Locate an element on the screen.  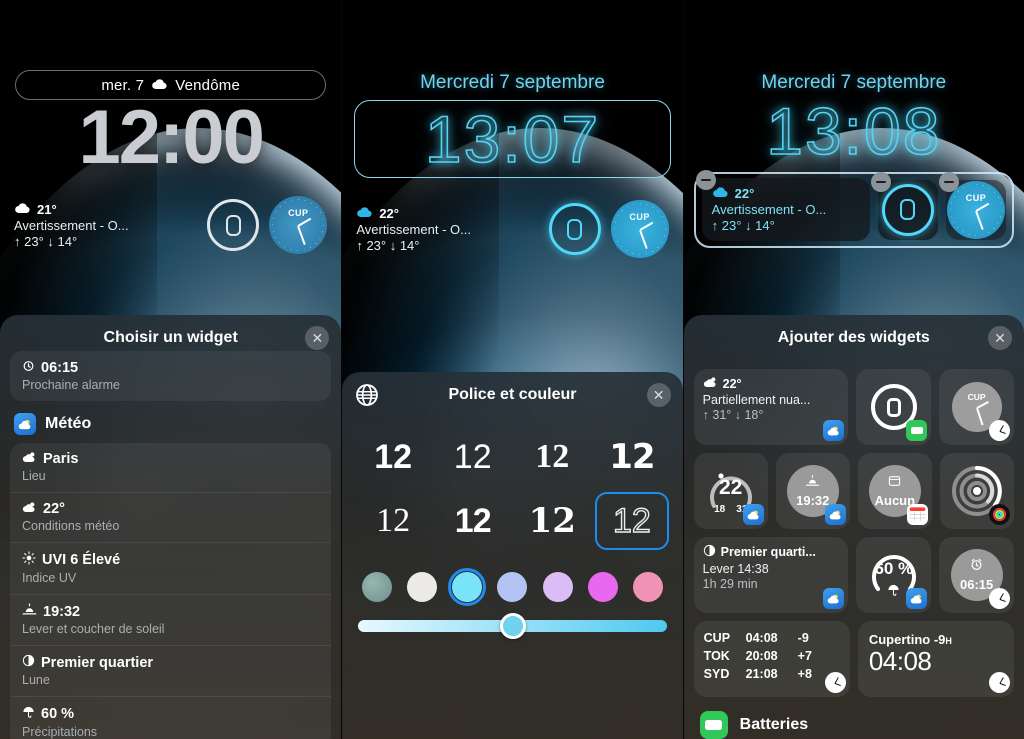
temperature-gauge-widget: 22 18 31 is located at coordinates (730, 491).